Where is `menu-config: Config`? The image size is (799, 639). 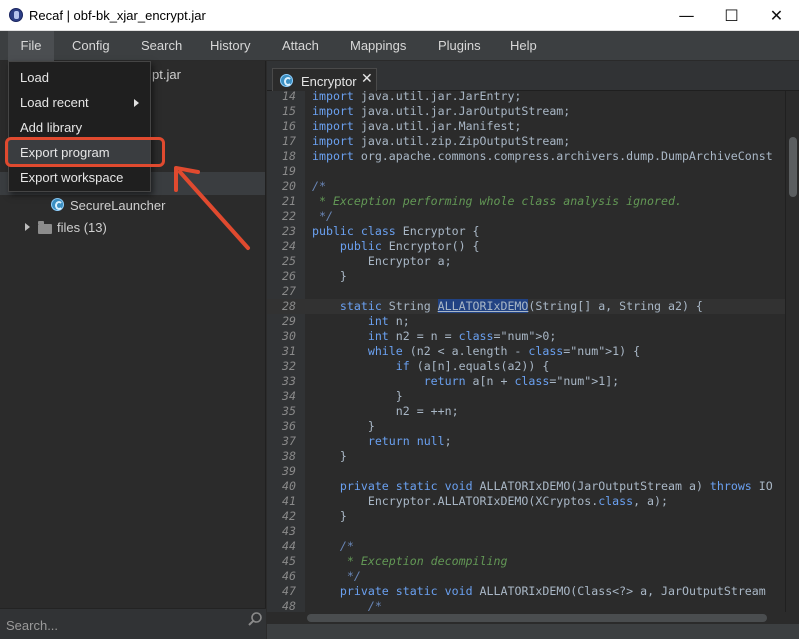 menu-config: Config is located at coordinates (91, 46).